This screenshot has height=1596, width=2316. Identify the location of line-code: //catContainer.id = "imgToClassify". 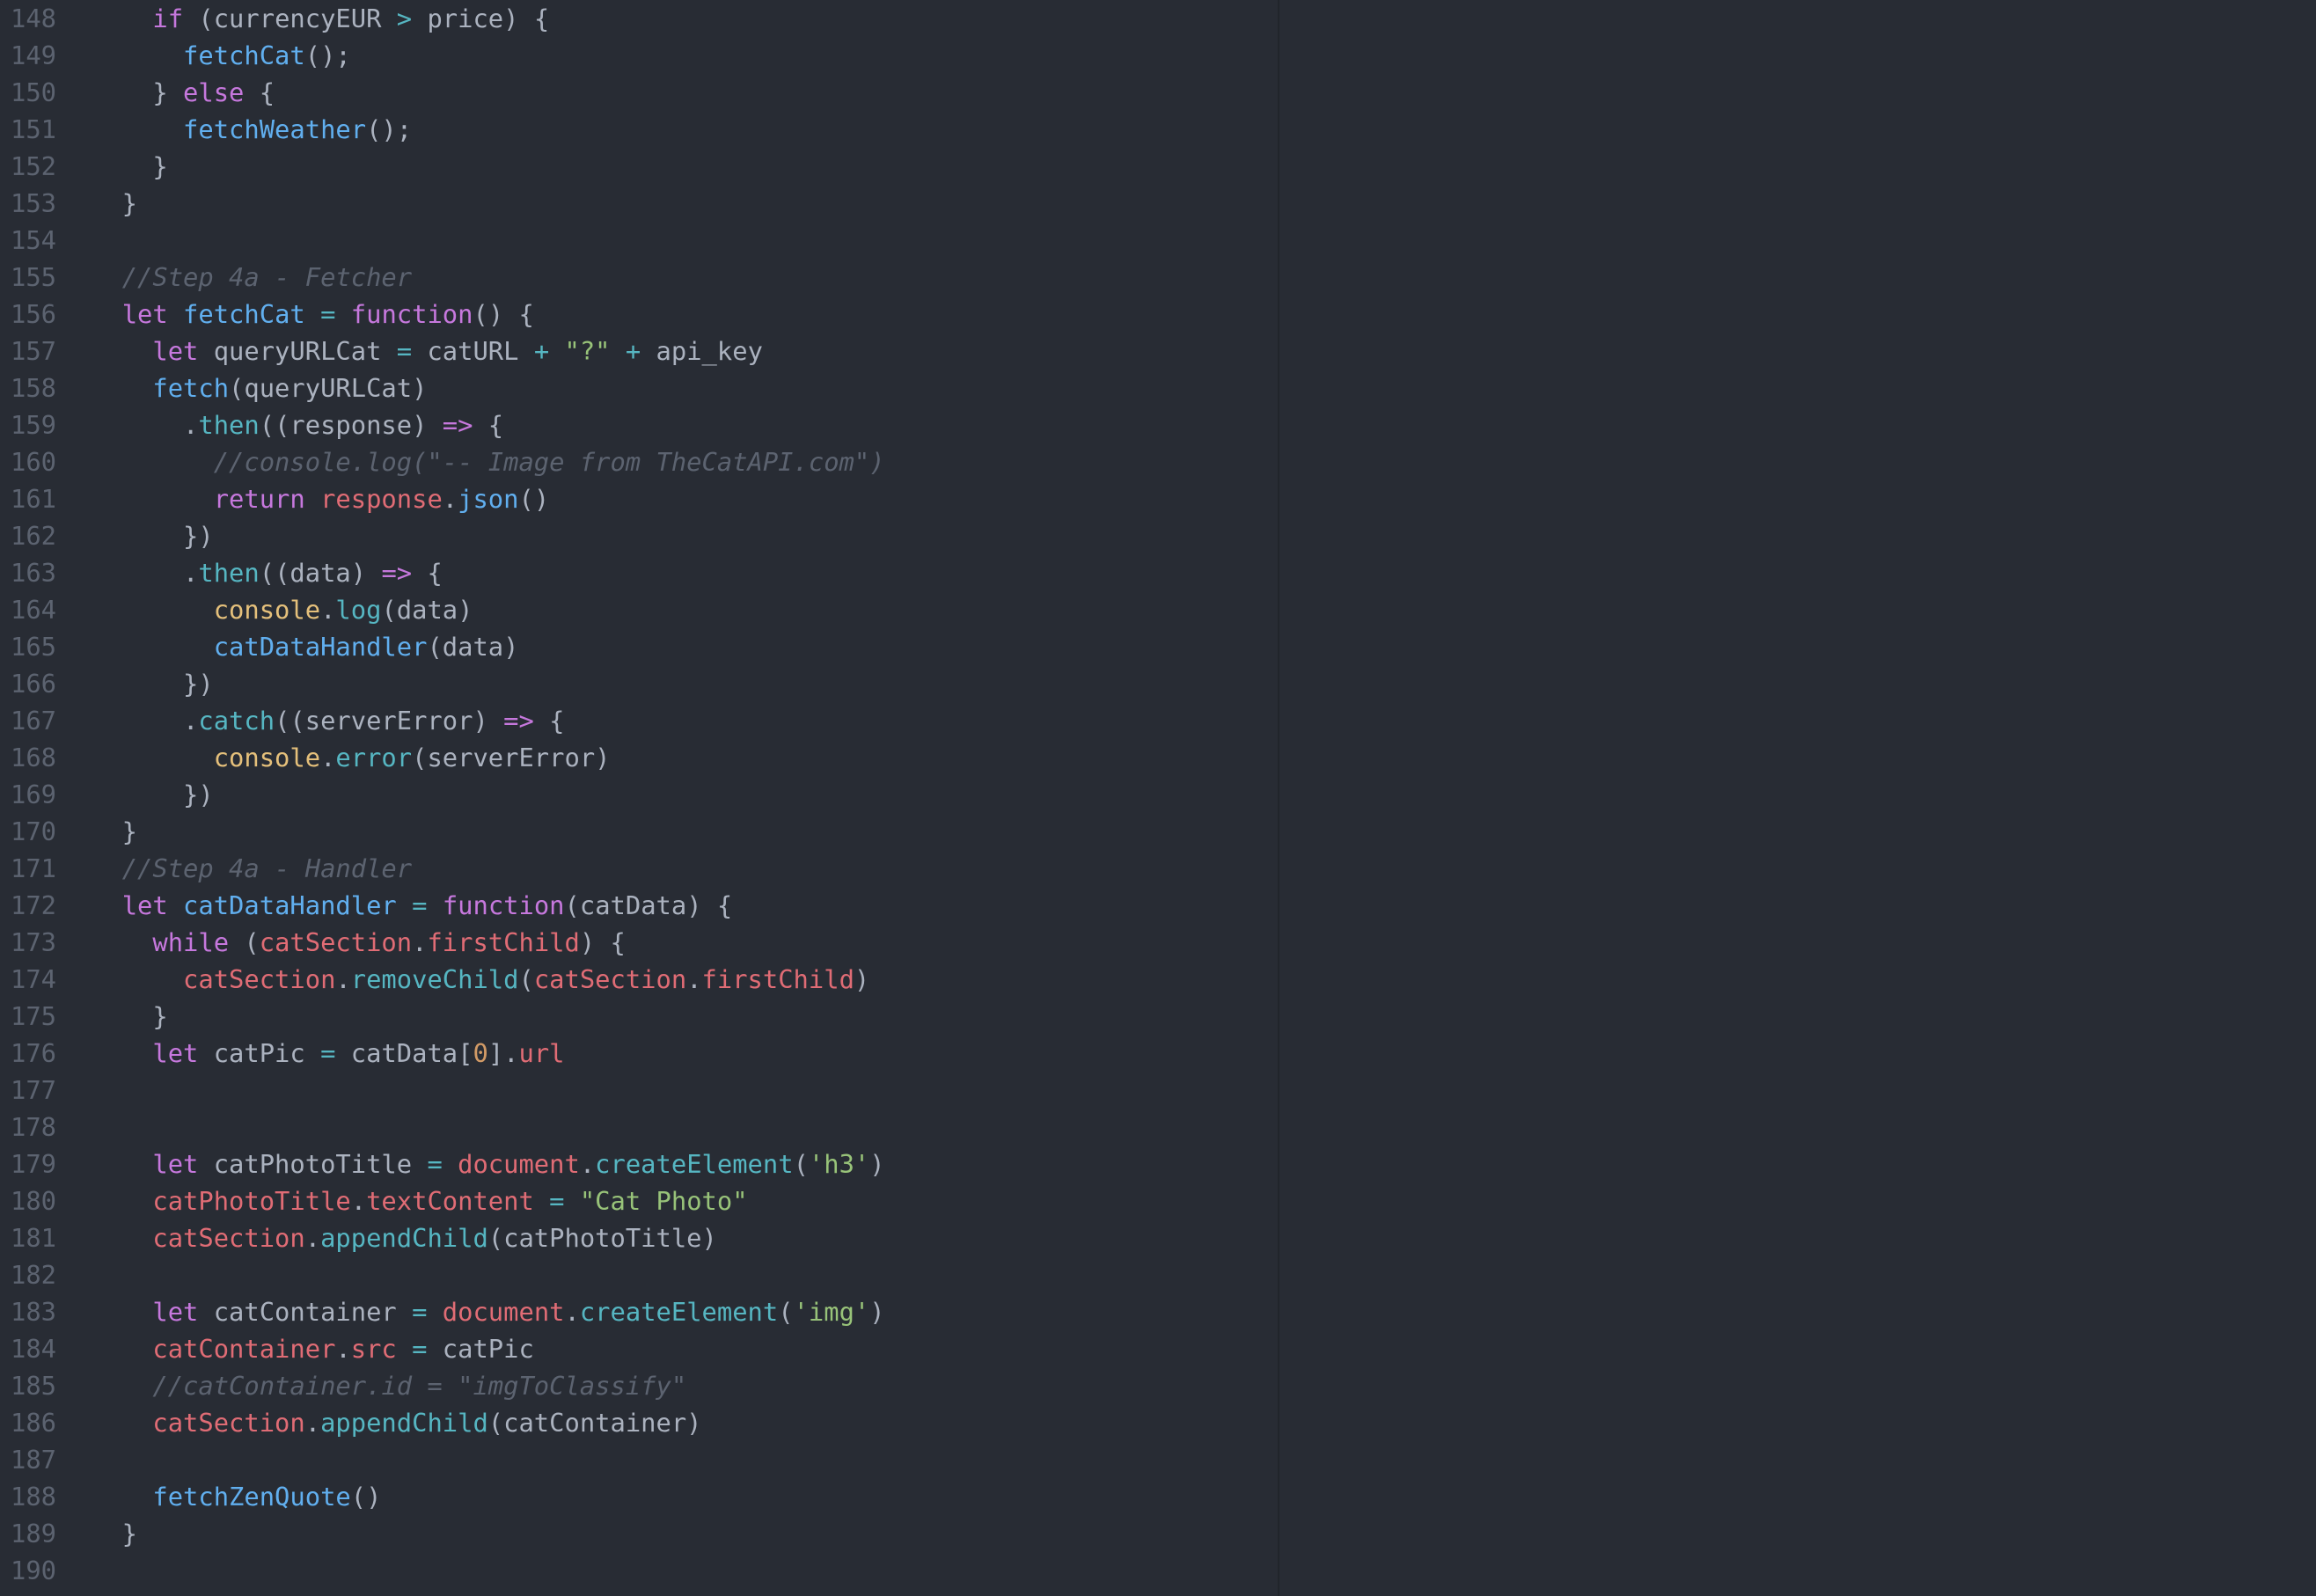
(389, 1385).